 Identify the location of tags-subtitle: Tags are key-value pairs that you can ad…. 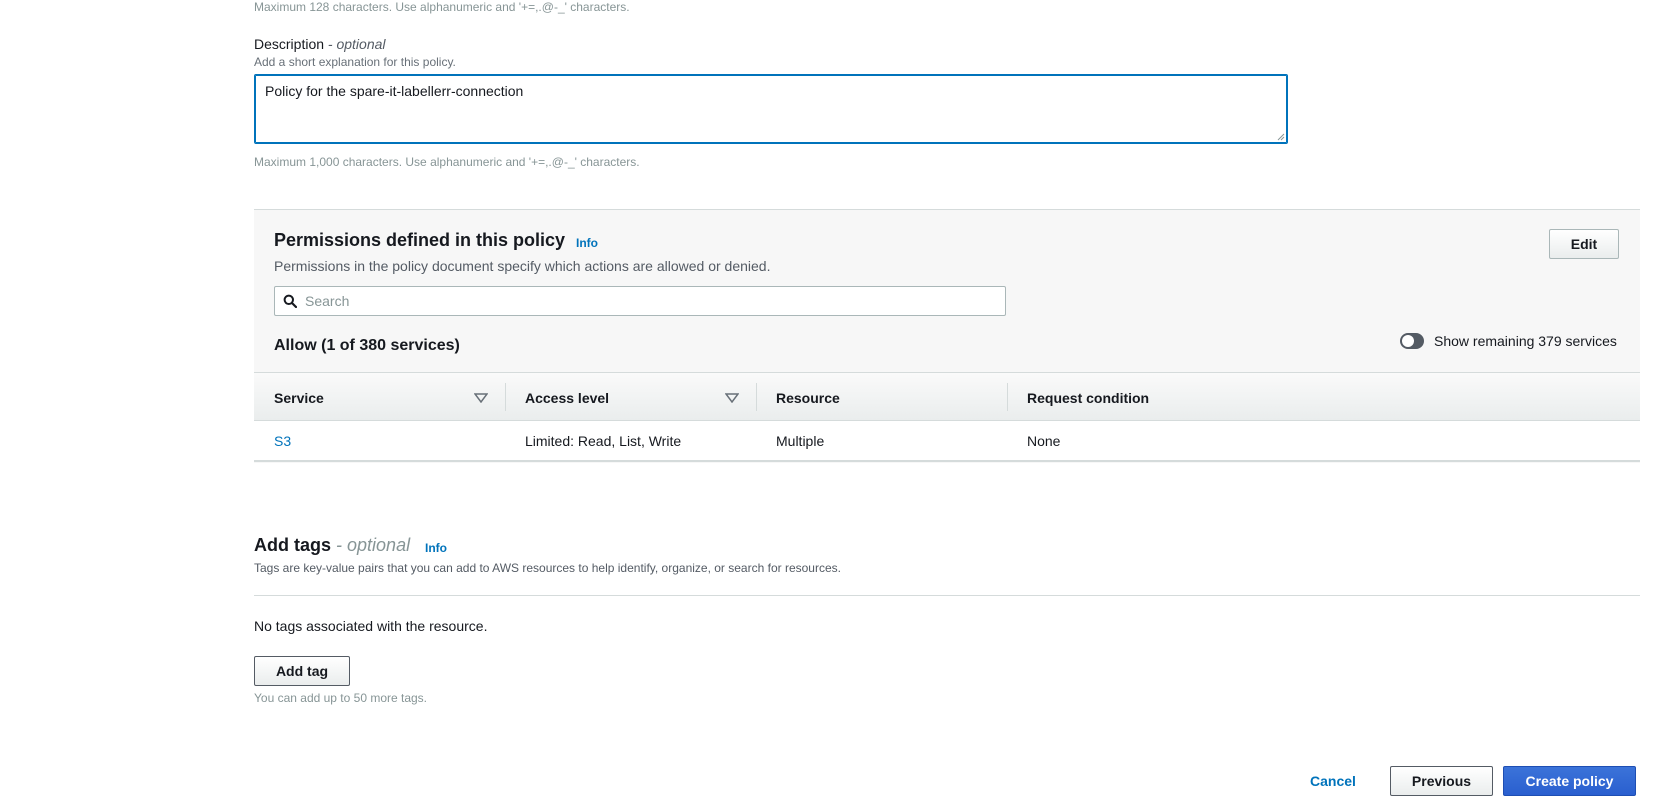
(547, 568).